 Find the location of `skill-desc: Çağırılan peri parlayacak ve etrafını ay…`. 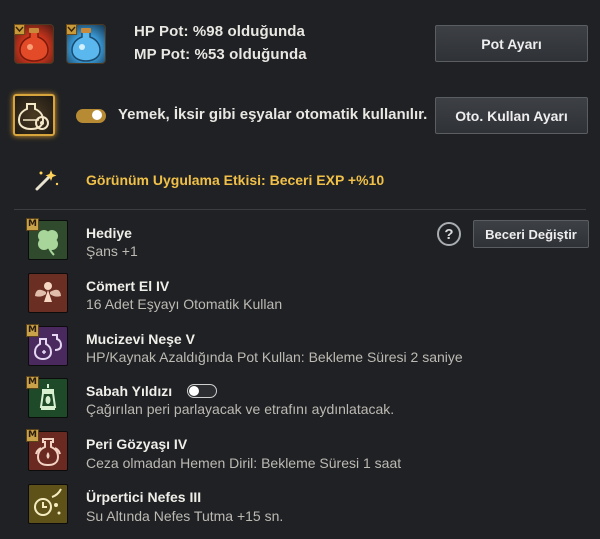

skill-desc: Çağırılan peri parlayacak ve etrafını ay… is located at coordinates (240, 409).